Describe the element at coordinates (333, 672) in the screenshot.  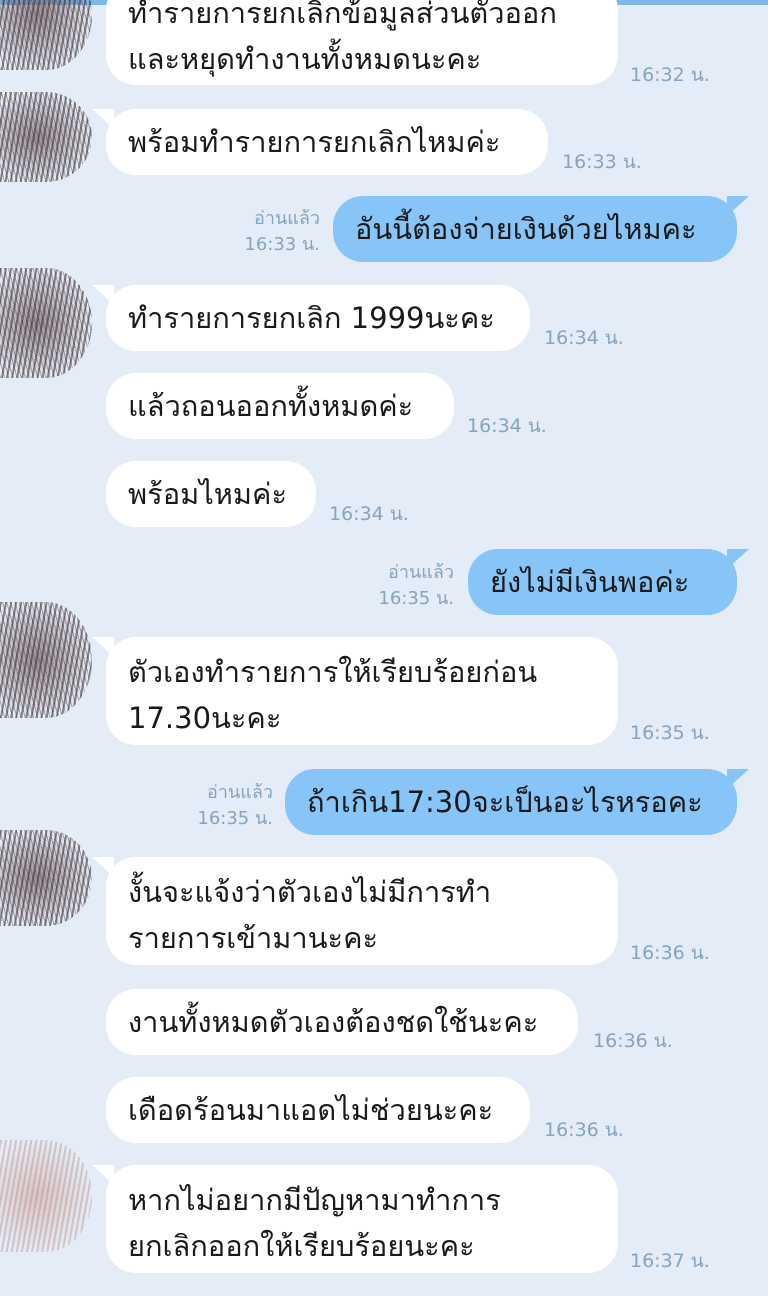
I see `message-line: ตัวเองทำรายการให้เรียบร้อยก่อน` at that location.